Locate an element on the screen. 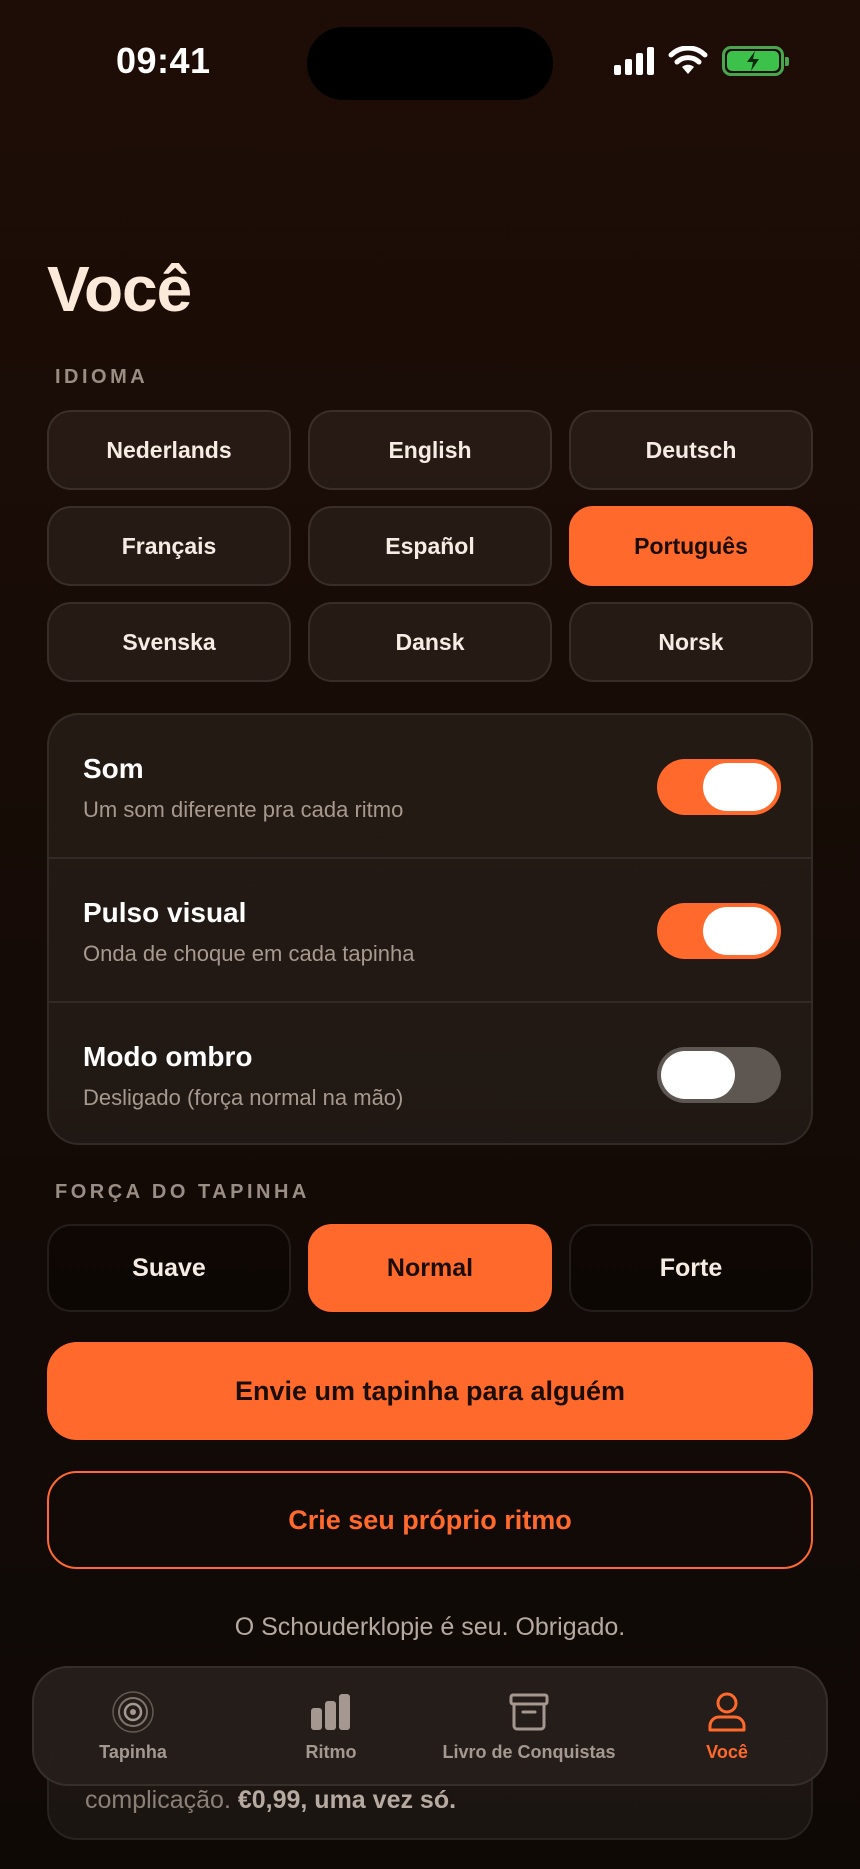  cellular-signal-icon is located at coordinates (634, 61).